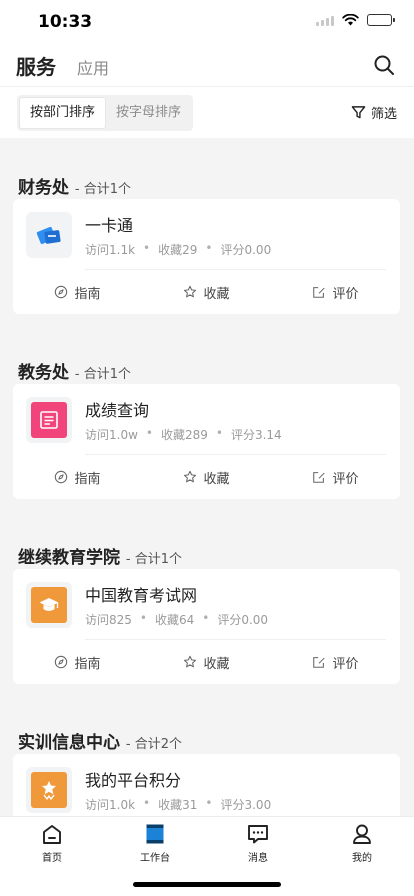 This screenshot has width=414, height=896. What do you see at coordinates (108, 620) in the screenshot?
I see `app-visits: 访问825` at bounding box center [108, 620].